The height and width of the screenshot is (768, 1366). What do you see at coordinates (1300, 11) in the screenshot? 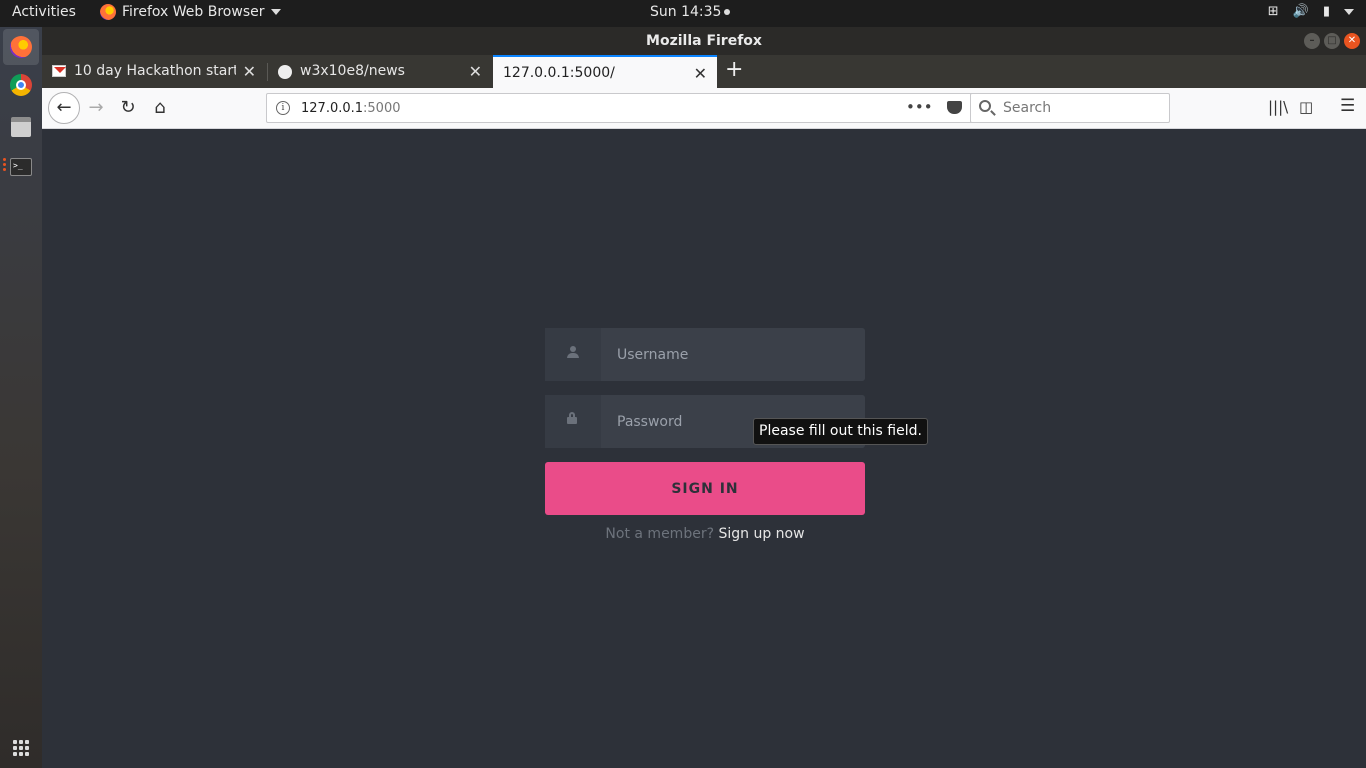
I see `volume-icon: 🔊` at bounding box center [1300, 11].